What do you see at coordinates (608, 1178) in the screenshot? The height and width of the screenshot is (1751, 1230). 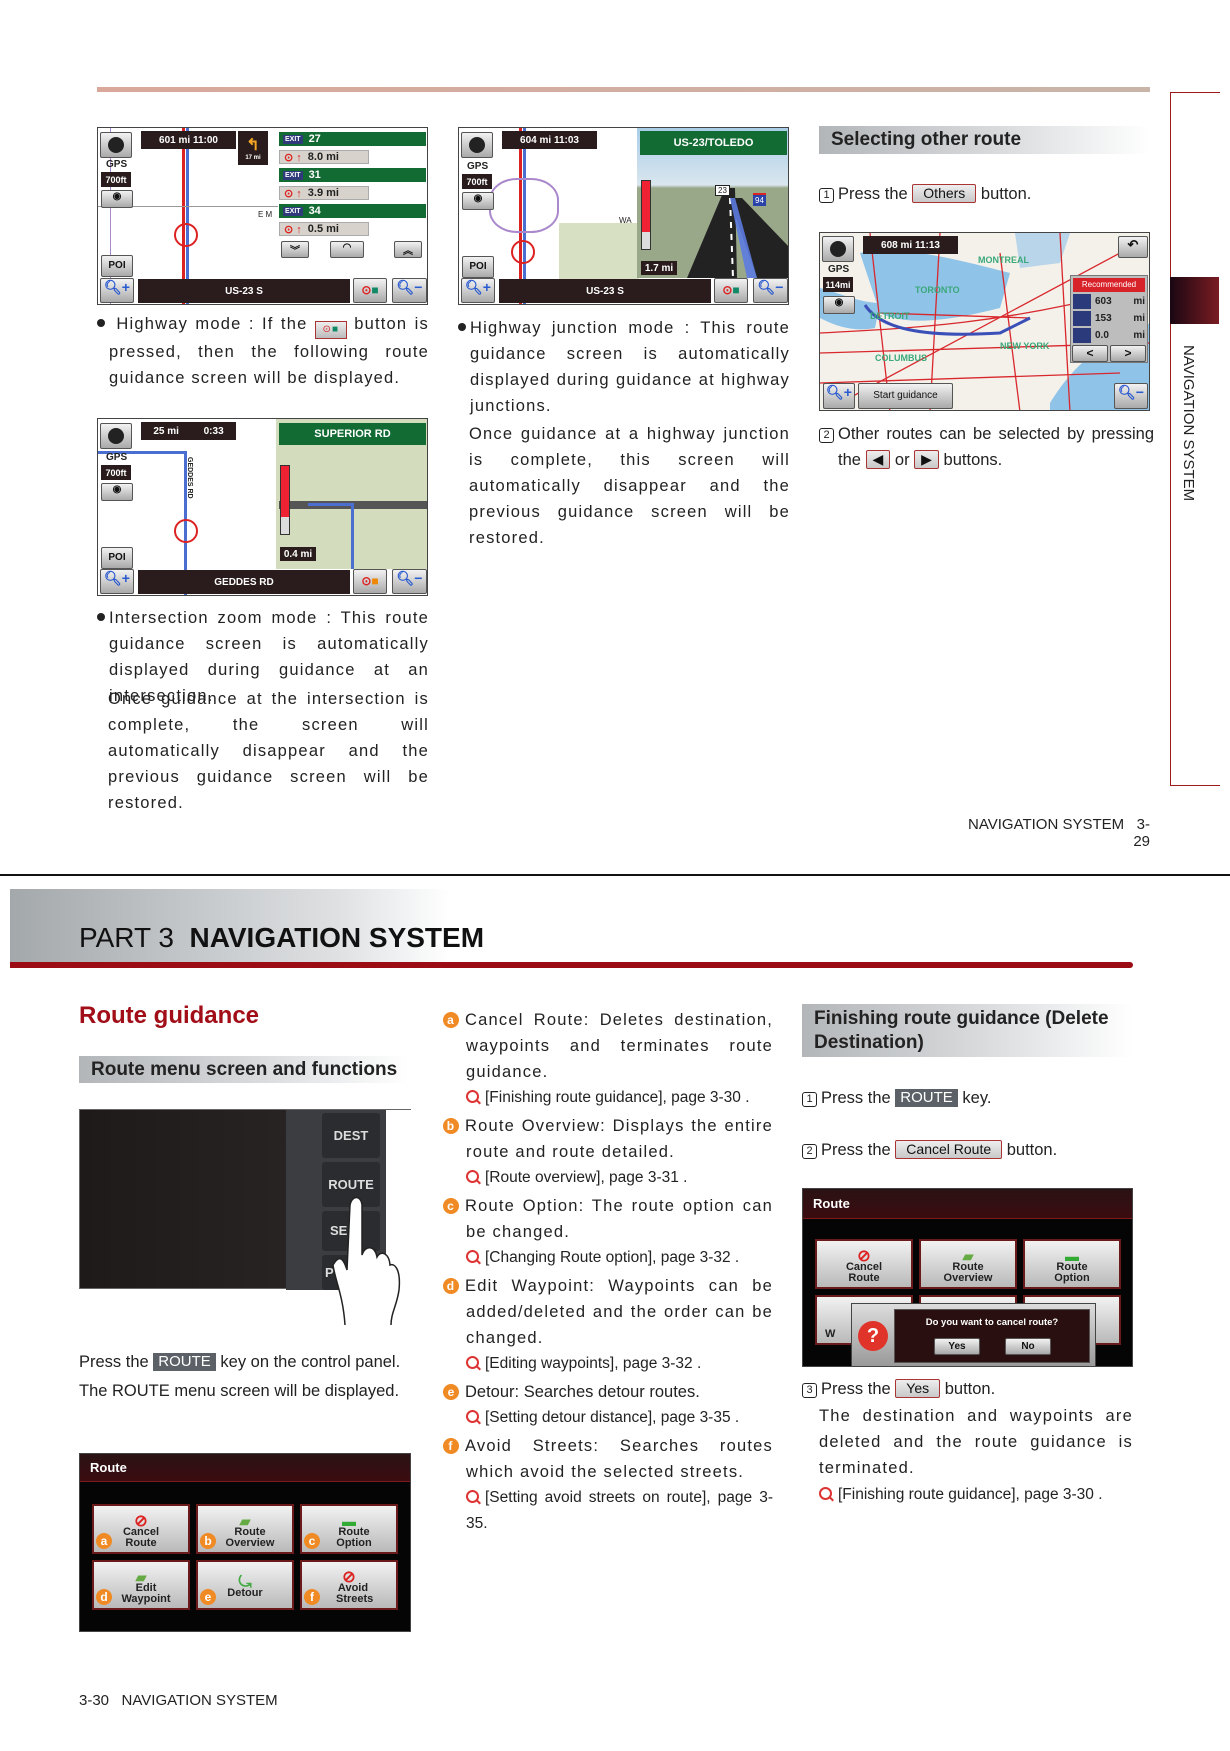 I see `function-reference: [Route overview], page 3-31 .` at bounding box center [608, 1178].